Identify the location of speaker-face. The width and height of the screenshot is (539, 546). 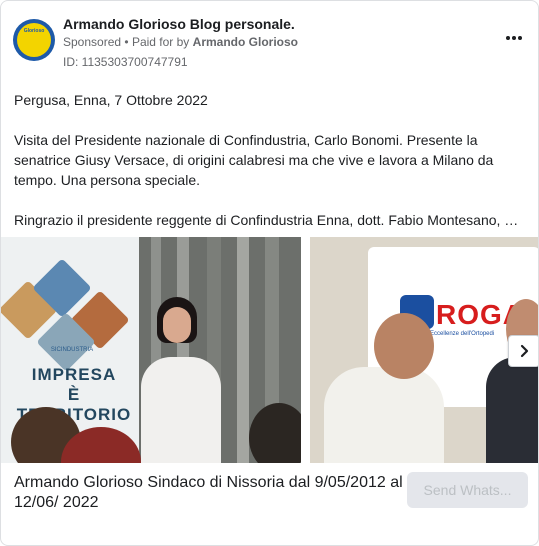
(177, 325).